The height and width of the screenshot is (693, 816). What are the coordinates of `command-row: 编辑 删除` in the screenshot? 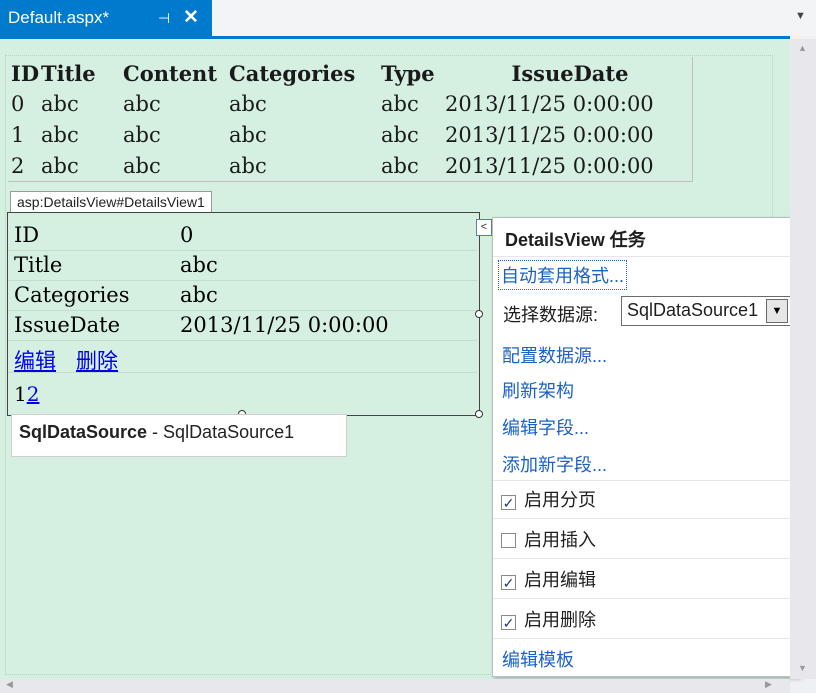 It's located at (66, 360).